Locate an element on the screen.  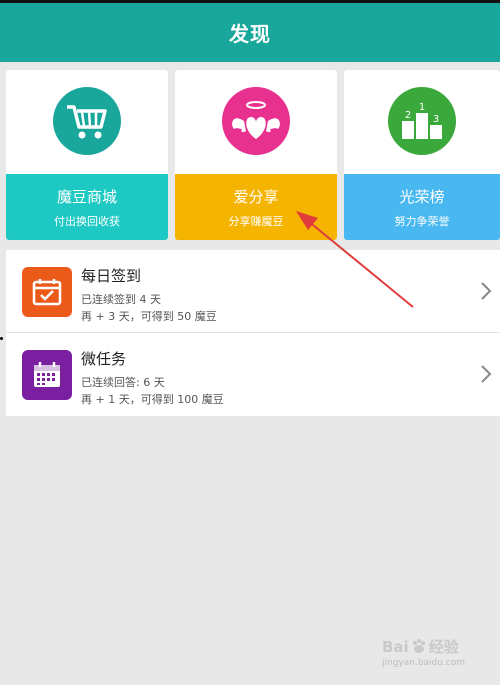
page-title: 发现 is located at coordinates (250, 34).